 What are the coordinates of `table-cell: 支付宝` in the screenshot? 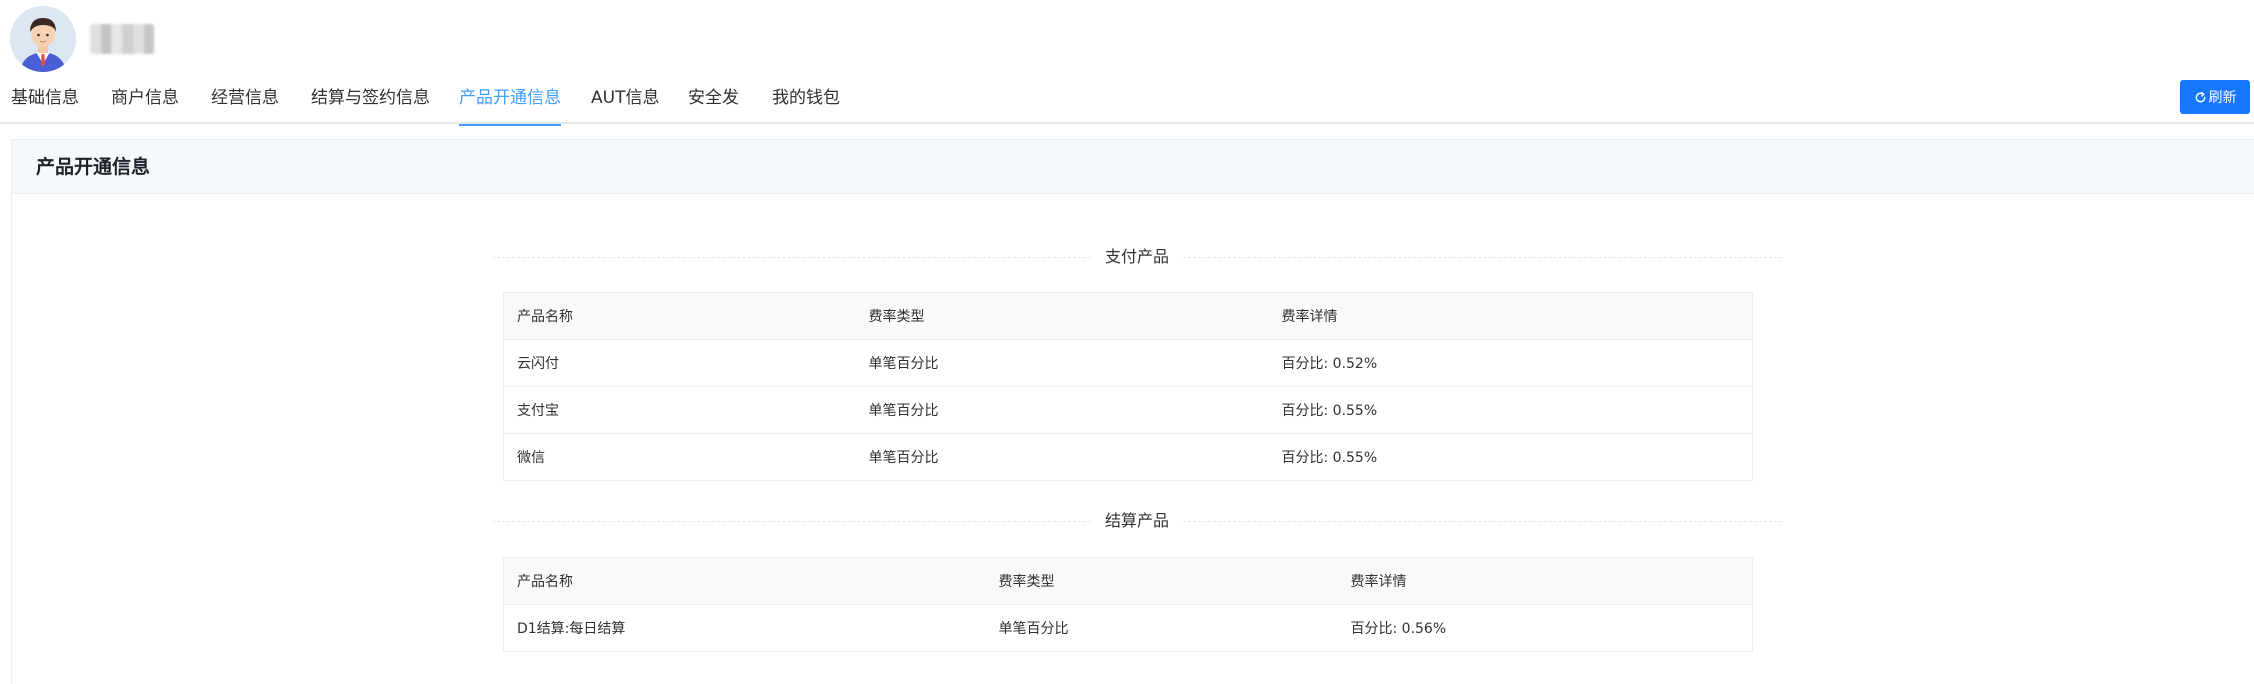 It's located at (679, 410).